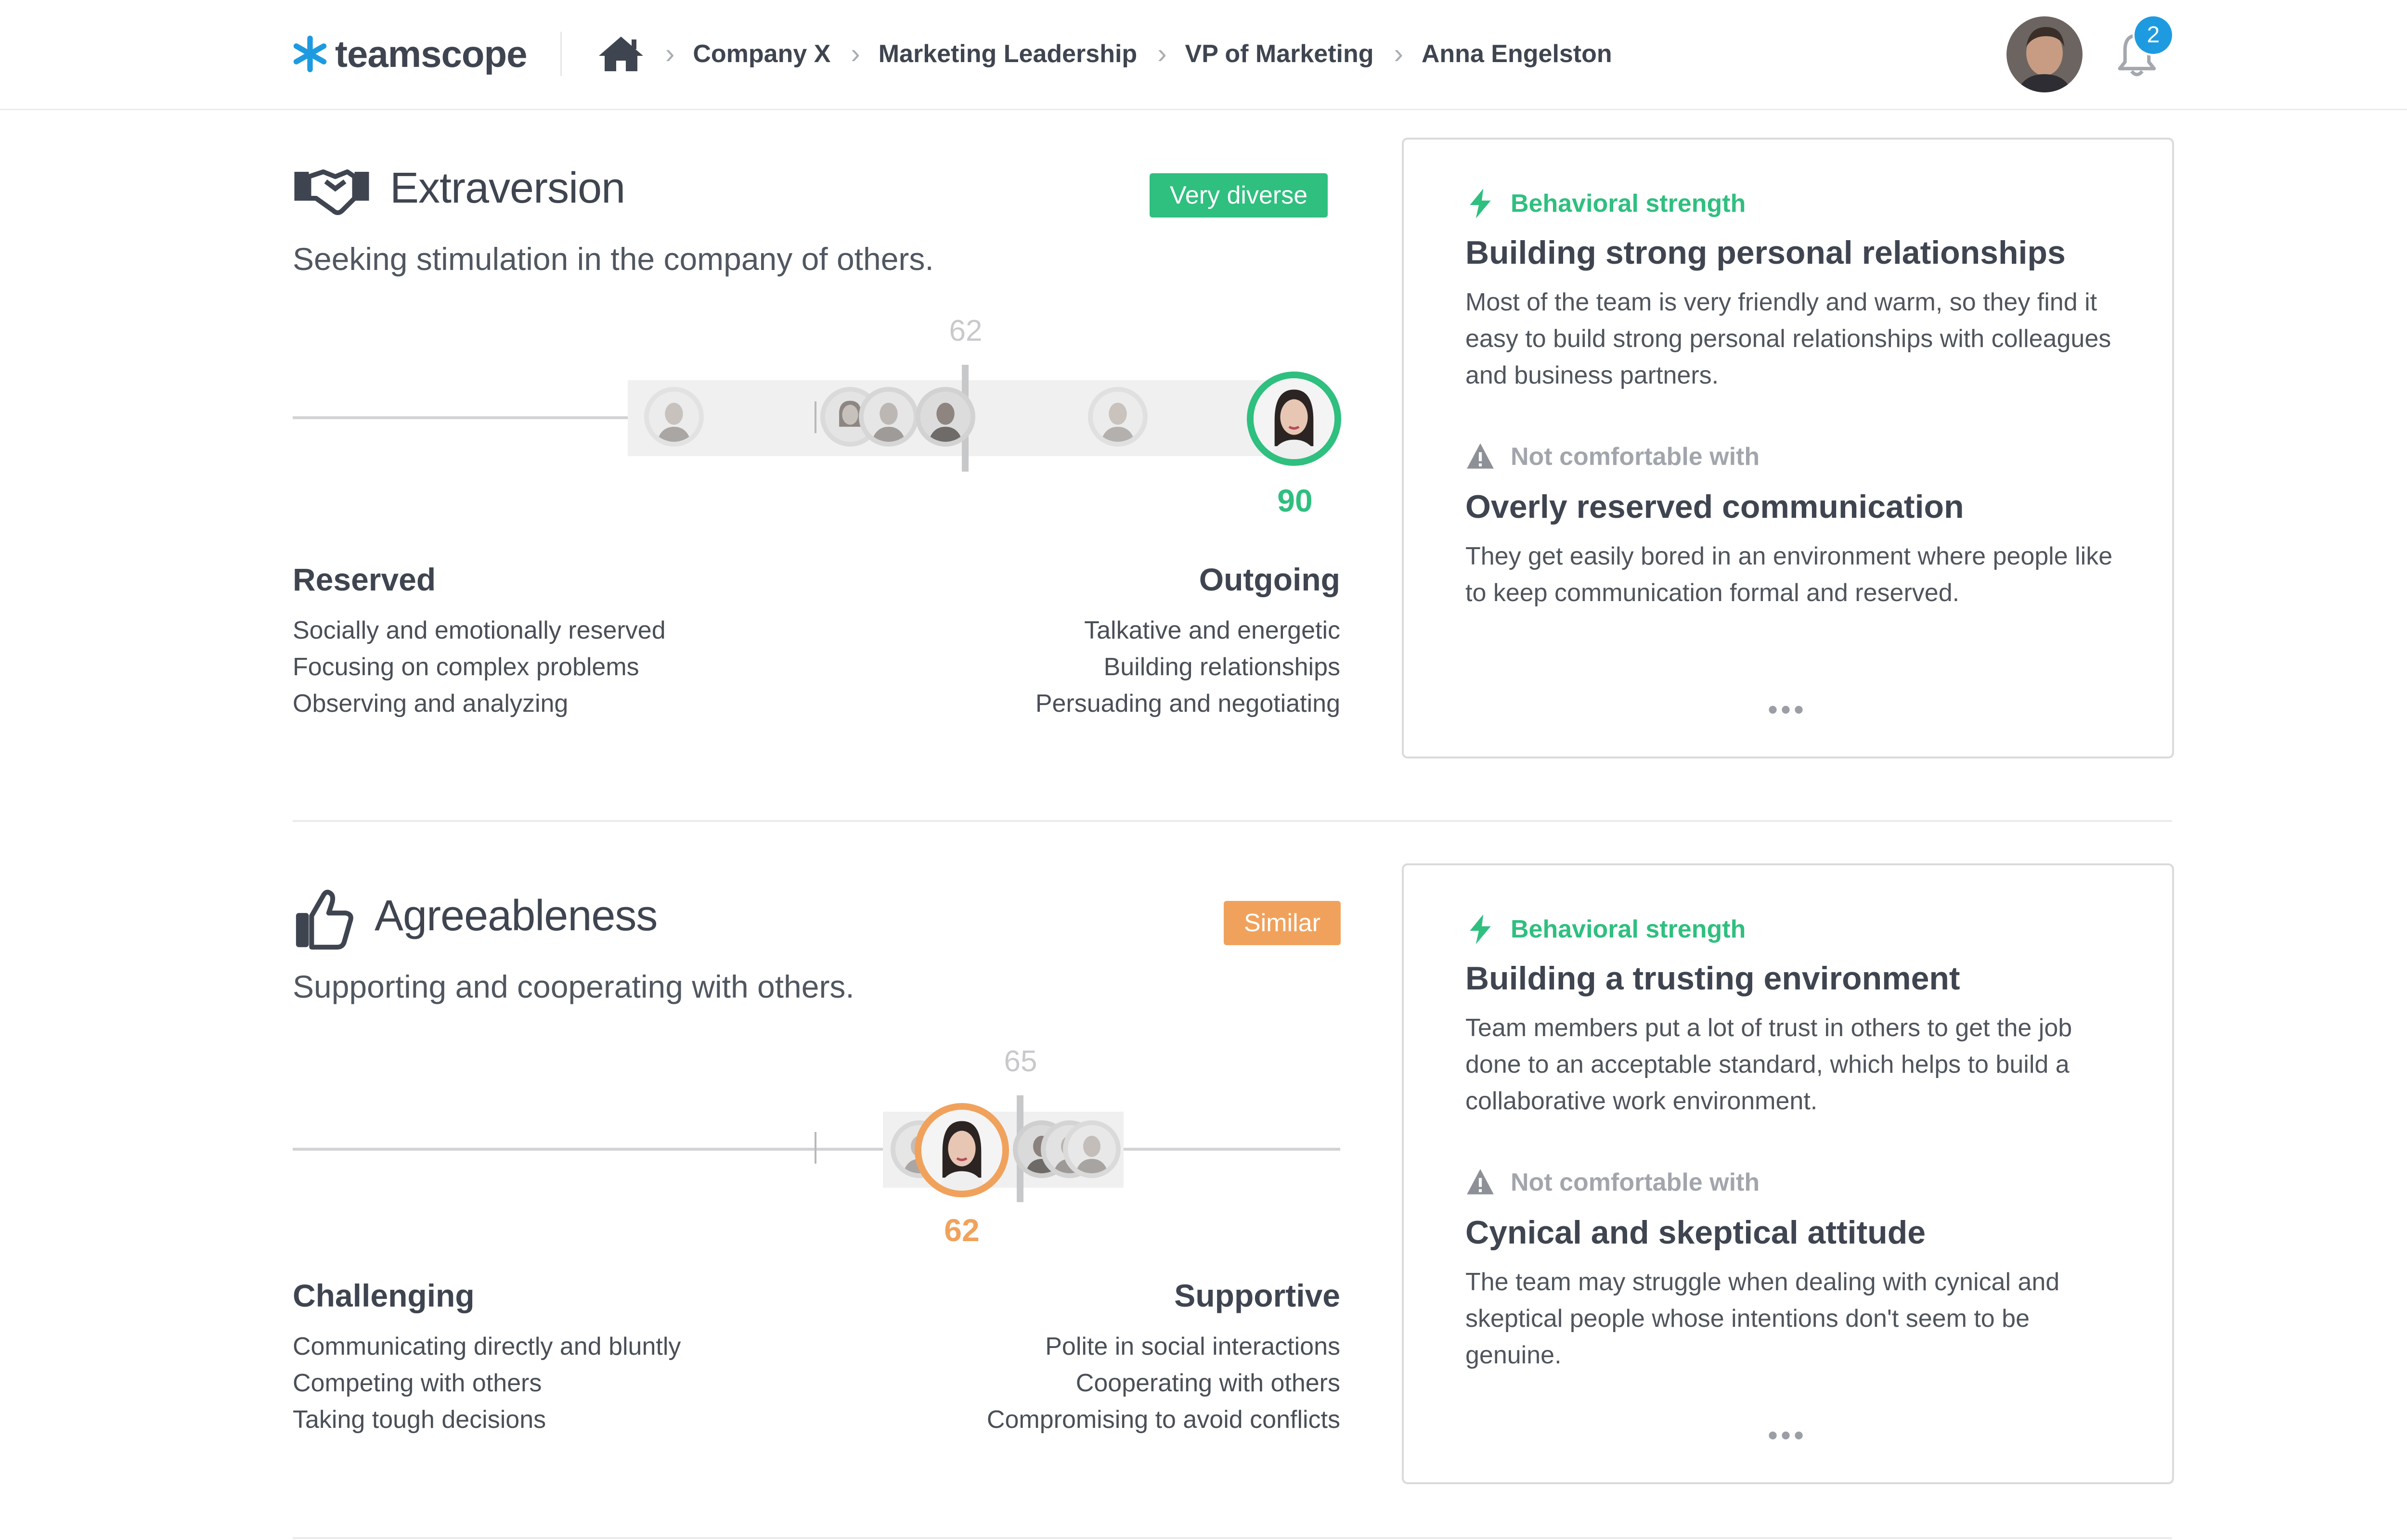  I want to click on asterisk-logo-icon, so click(310, 54).